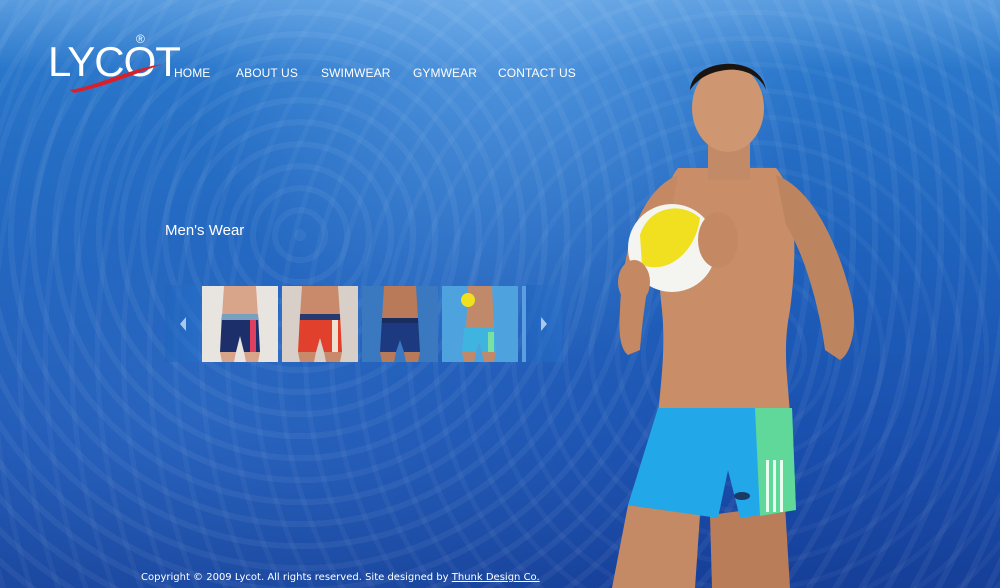 The height and width of the screenshot is (588, 1000). I want to click on product-carousel, so click(363, 323).